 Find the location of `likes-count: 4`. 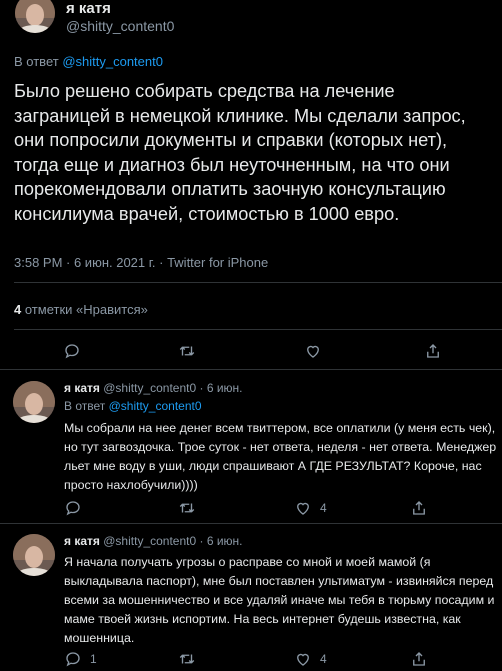

likes-count: 4 is located at coordinates (18, 309).